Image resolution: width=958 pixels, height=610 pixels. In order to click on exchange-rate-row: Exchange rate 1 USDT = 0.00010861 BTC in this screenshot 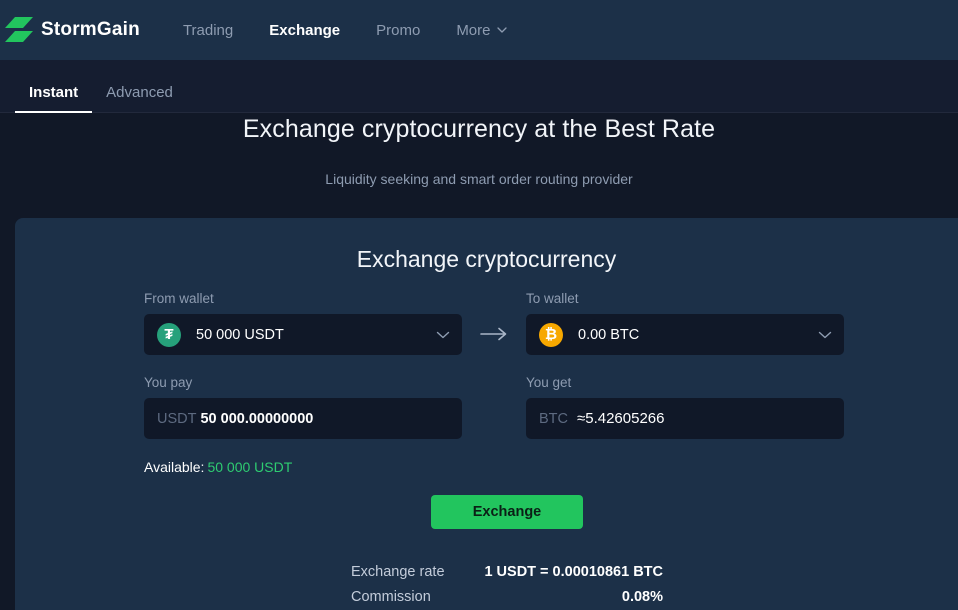, I will do `click(507, 572)`.